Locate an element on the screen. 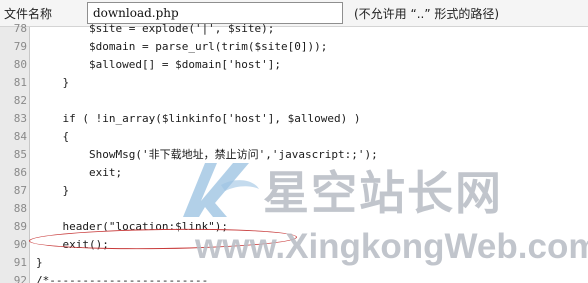 Image resolution: width=588 pixels, height=283 pixels. line-number: 87 is located at coordinates (20, 190).